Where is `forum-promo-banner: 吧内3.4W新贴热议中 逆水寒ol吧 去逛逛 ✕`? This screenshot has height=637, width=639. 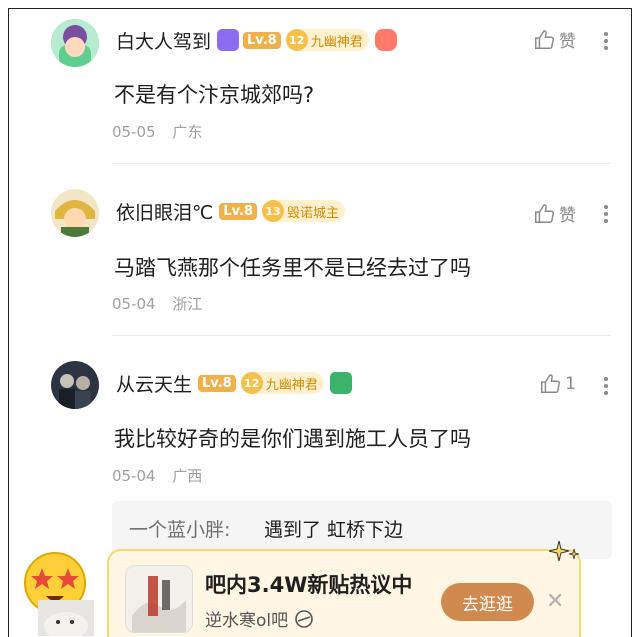
forum-promo-banner: 吧内3.4W新贴热议中 逆水寒ol吧 去逛逛 ✕ is located at coordinates (344, 593).